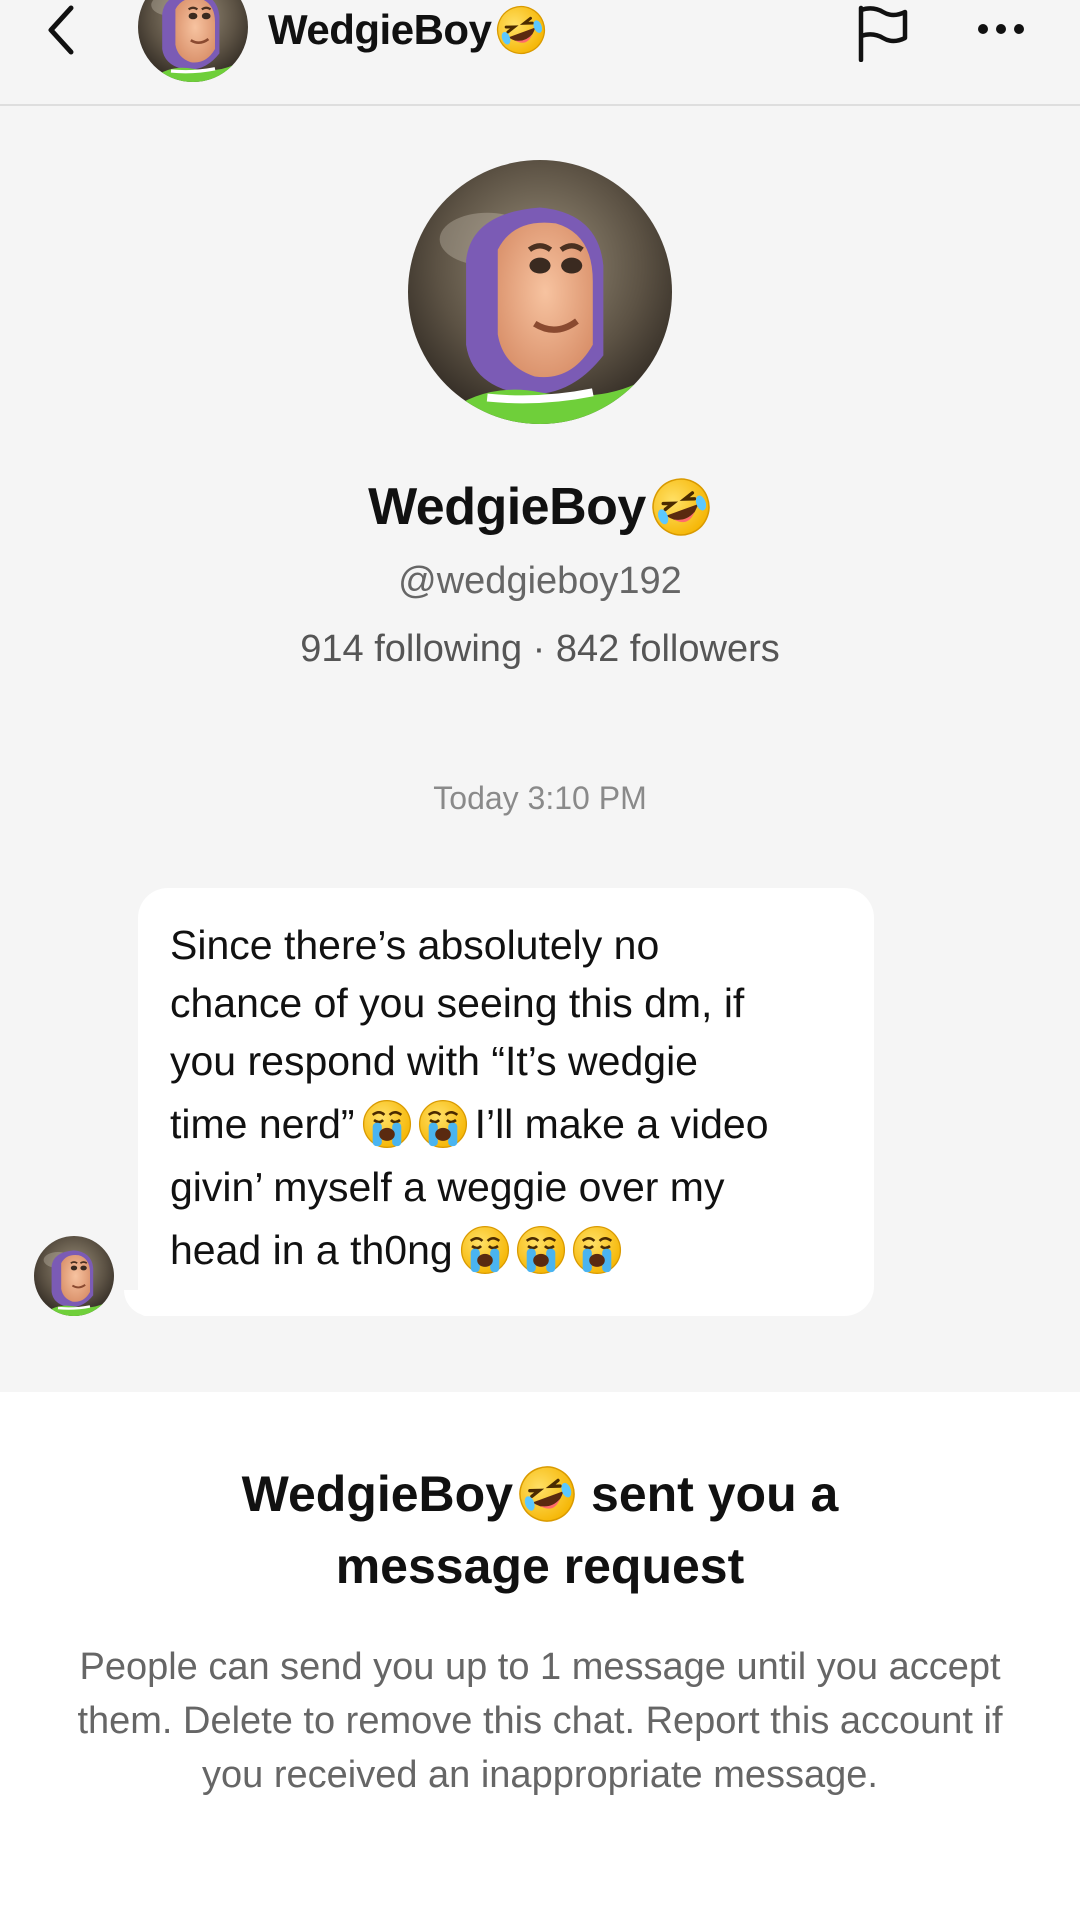 This screenshot has height=1920, width=1080. I want to click on message-text: head in a th0ng, so click(311, 1250).